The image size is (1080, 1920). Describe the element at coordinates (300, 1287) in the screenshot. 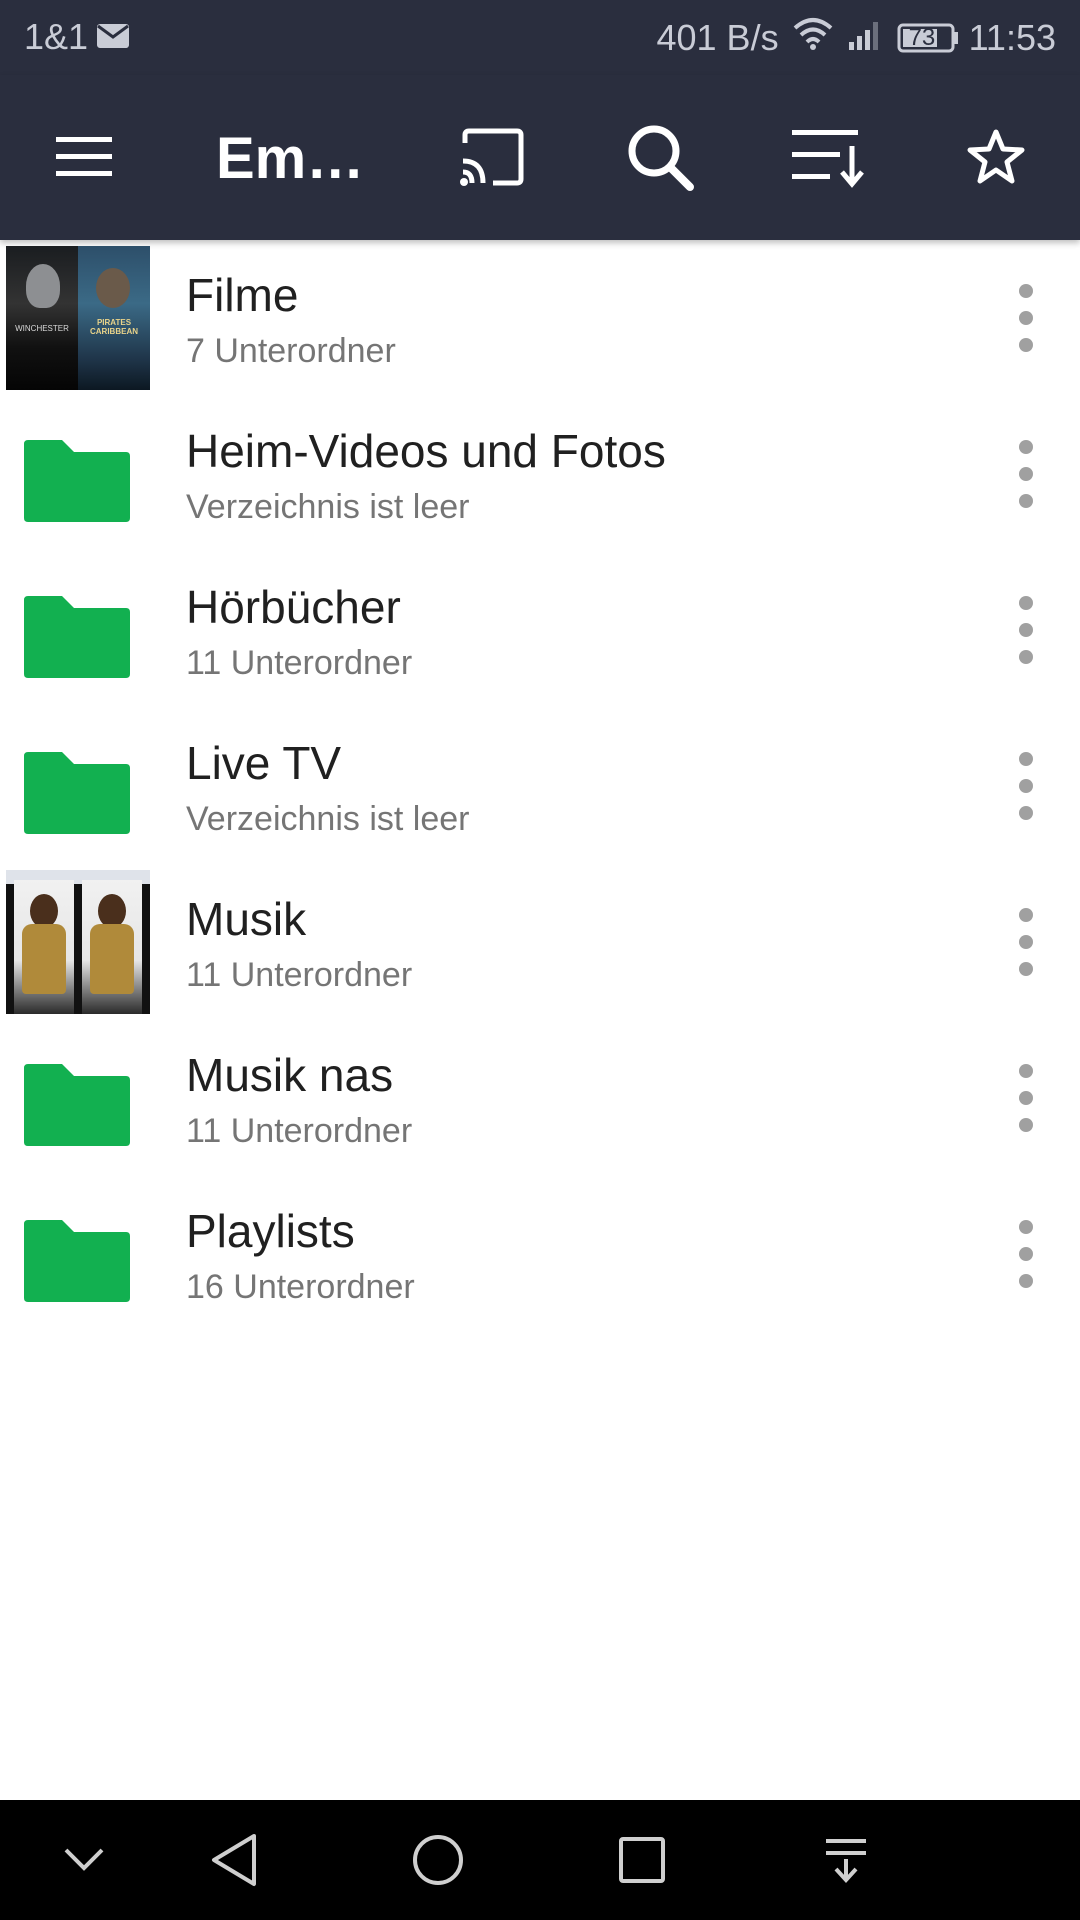

I see `item-subtitle: 16 Unterordner` at that location.